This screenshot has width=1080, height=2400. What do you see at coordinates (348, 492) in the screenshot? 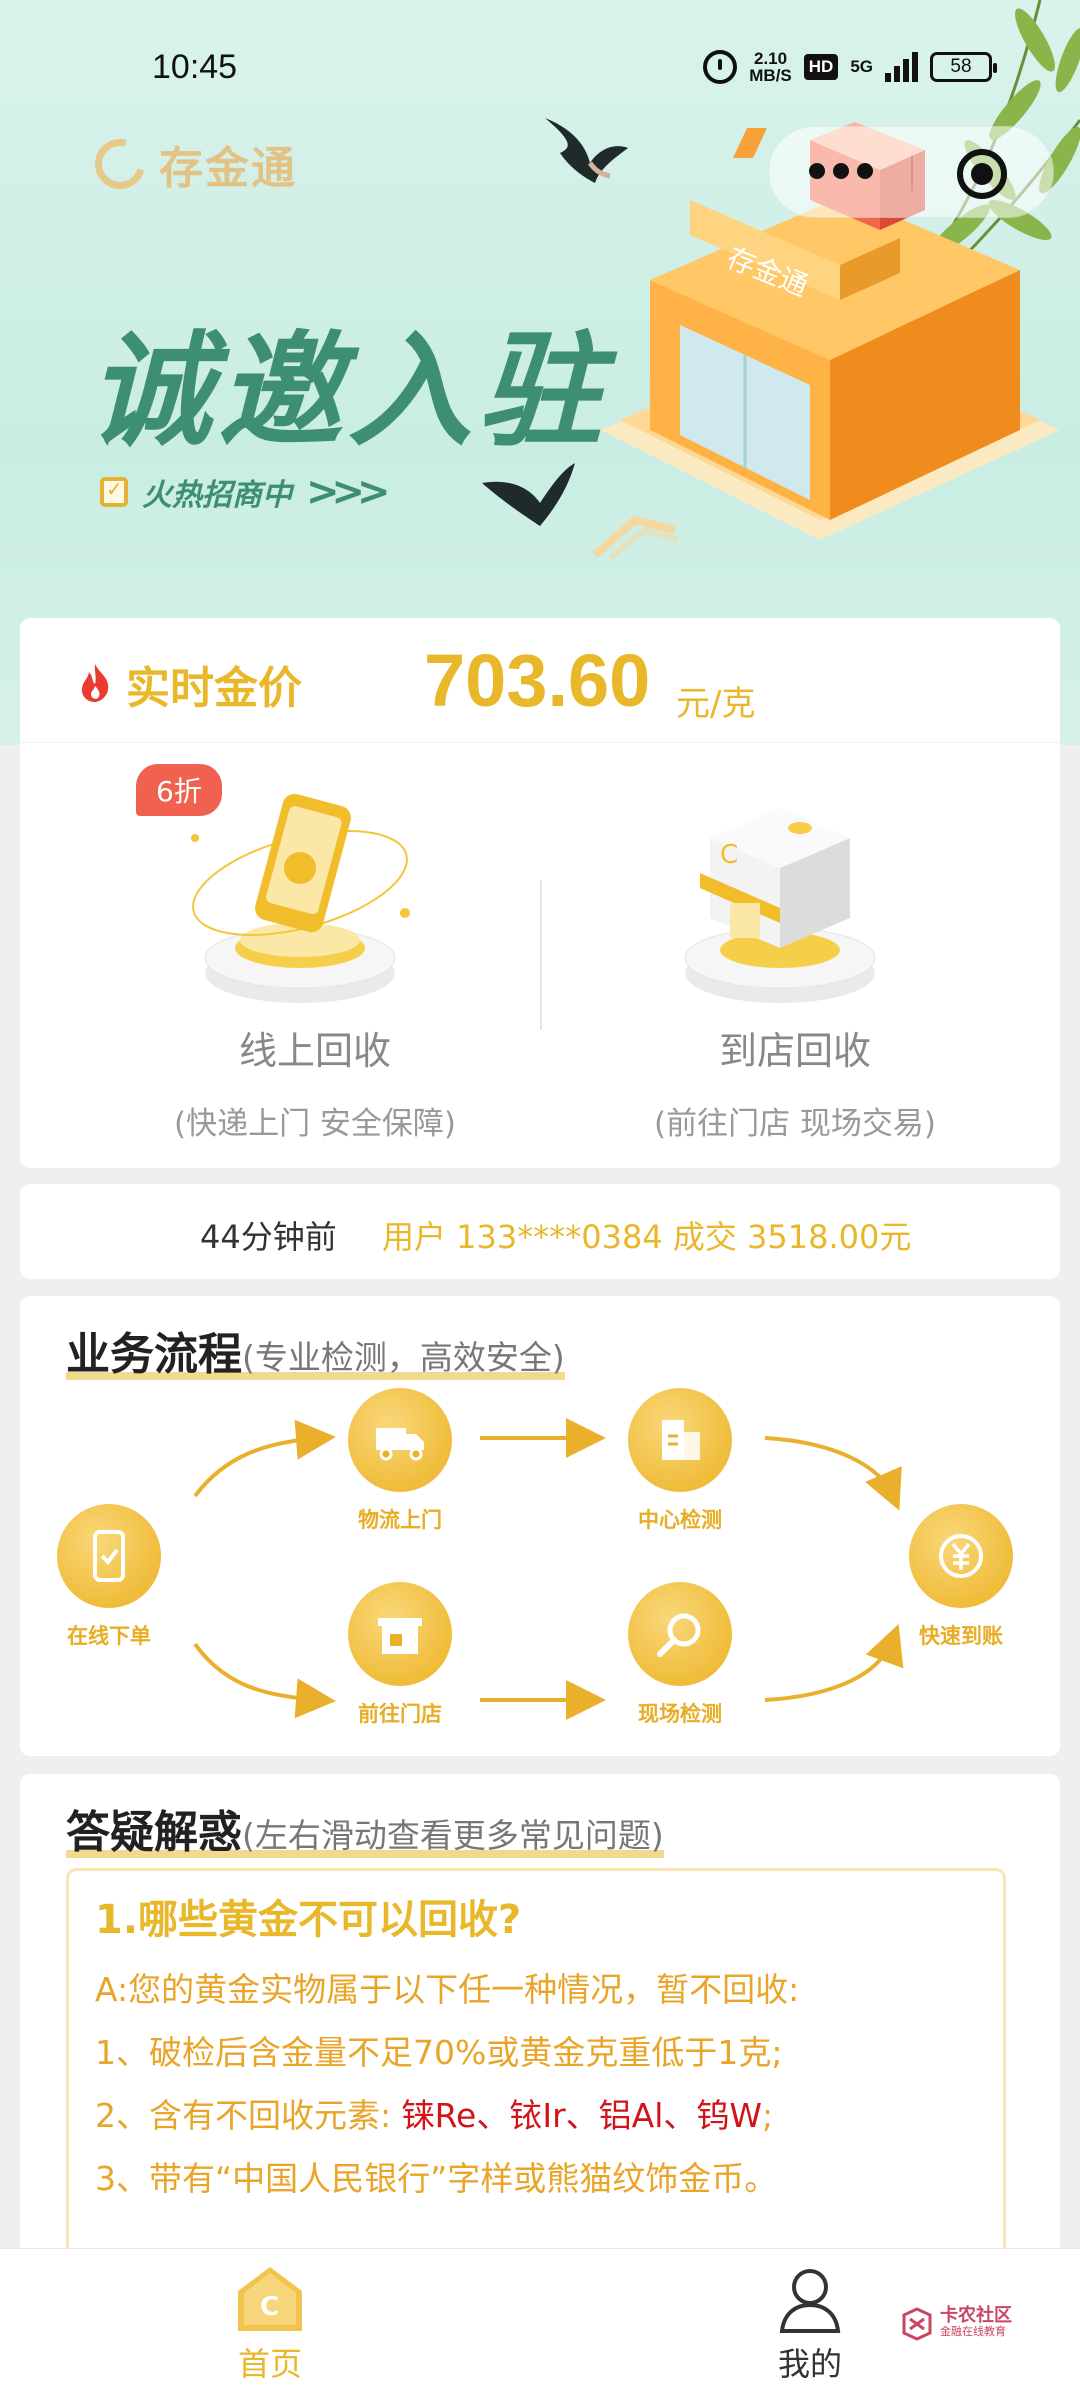
I see `triple-chevron-icon: >>>` at bounding box center [348, 492].